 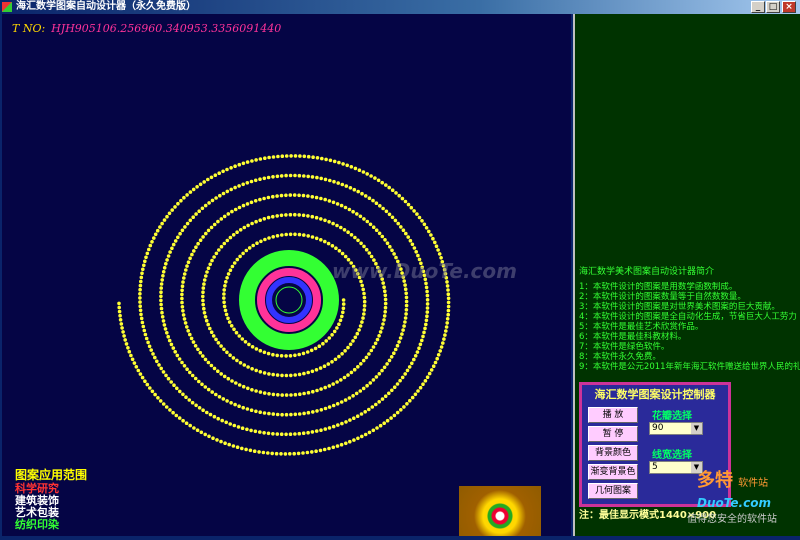 I want to click on petal-select: 90 ▼, so click(x=676, y=428).